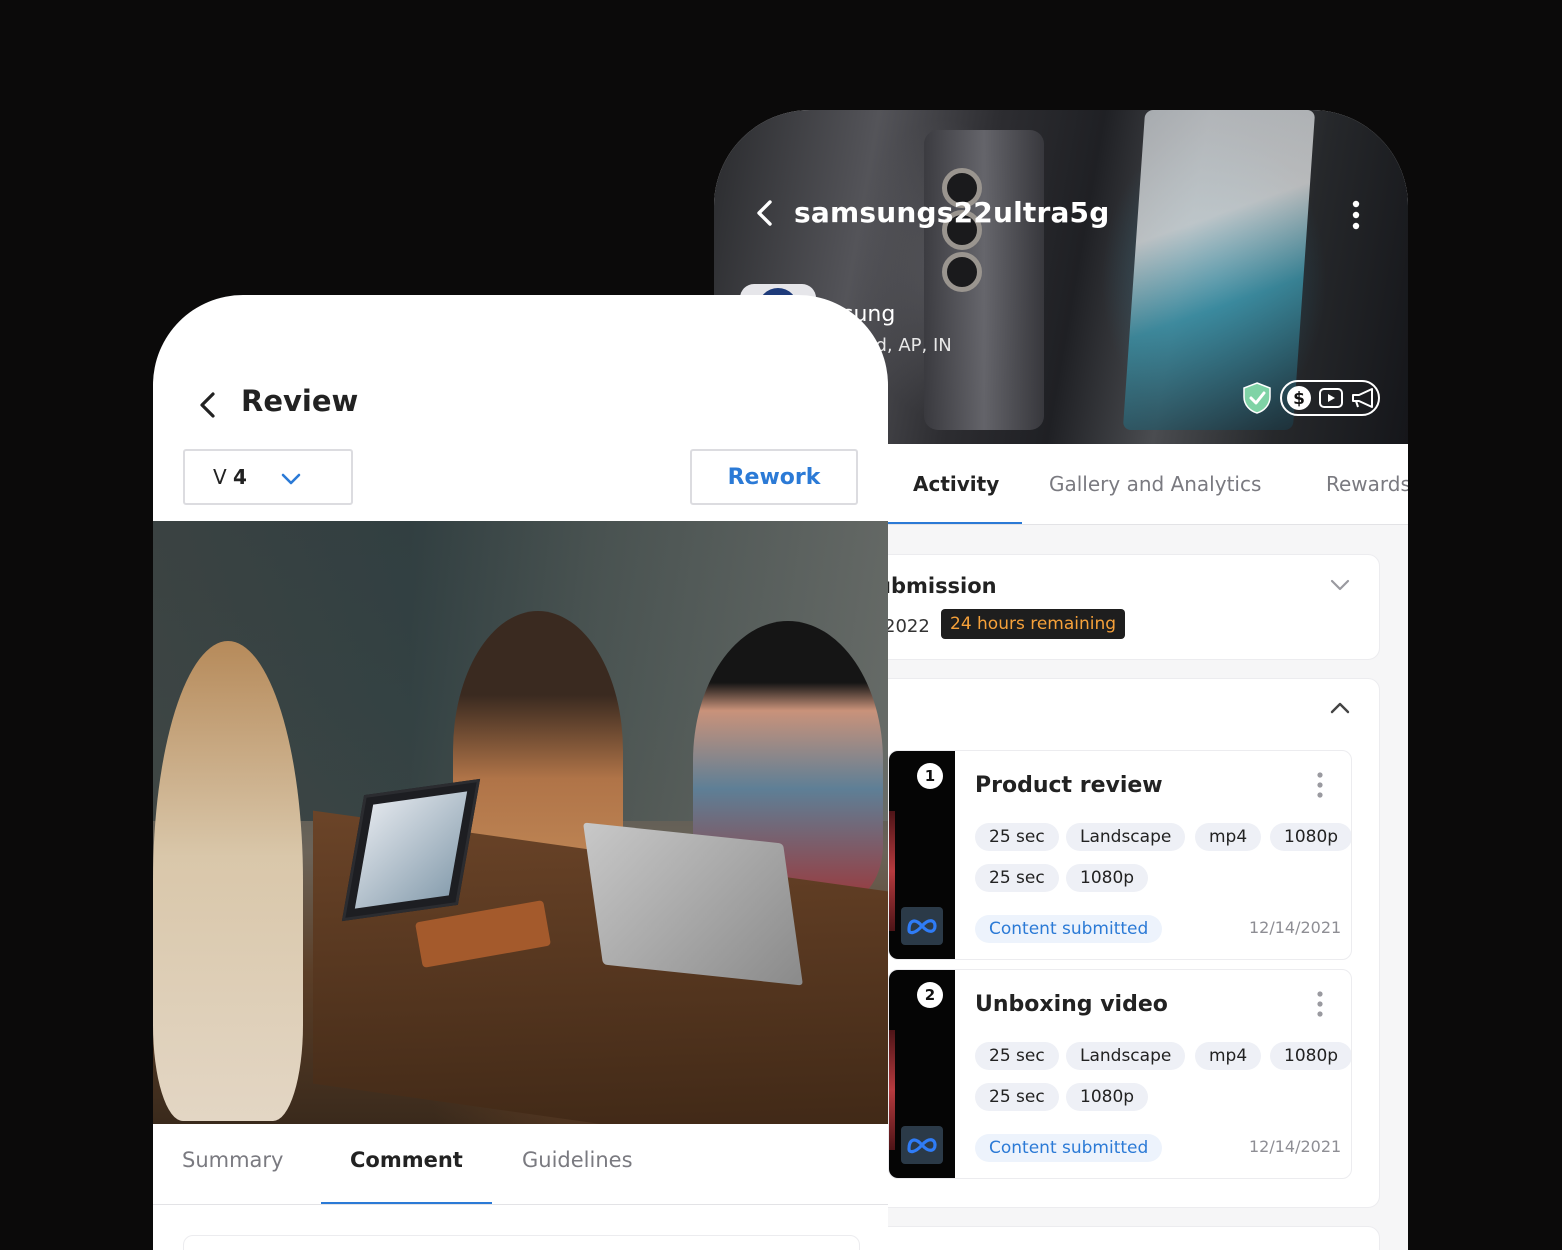 The height and width of the screenshot is (1250, 1562). I want to click on tab-guidelines: Guidelines, so click(577, 1160).